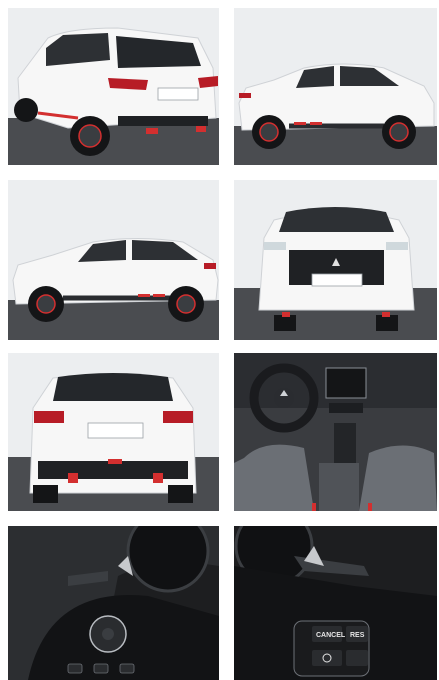 The height and width of the screenshot is (680, 439). I want to click on photo-interior-dashboard, so click(335, 432).